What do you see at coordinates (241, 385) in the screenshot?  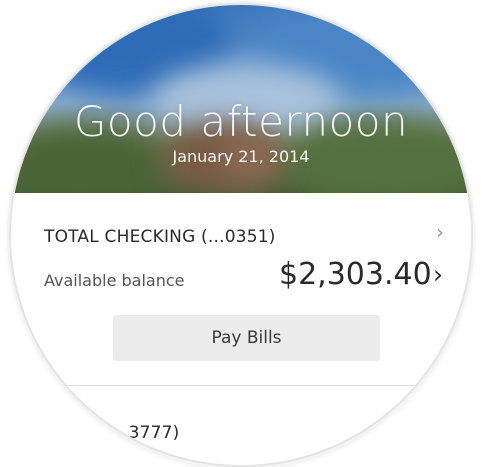 I see `divider` at bounding box center [241, 385].